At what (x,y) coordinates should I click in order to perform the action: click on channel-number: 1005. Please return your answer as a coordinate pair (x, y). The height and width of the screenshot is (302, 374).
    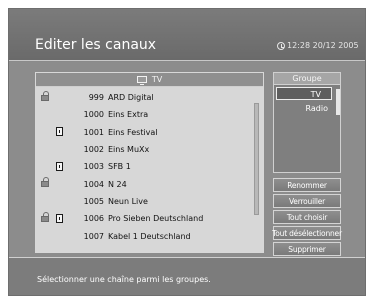
    Looking at the image, I should click on (93, 201).